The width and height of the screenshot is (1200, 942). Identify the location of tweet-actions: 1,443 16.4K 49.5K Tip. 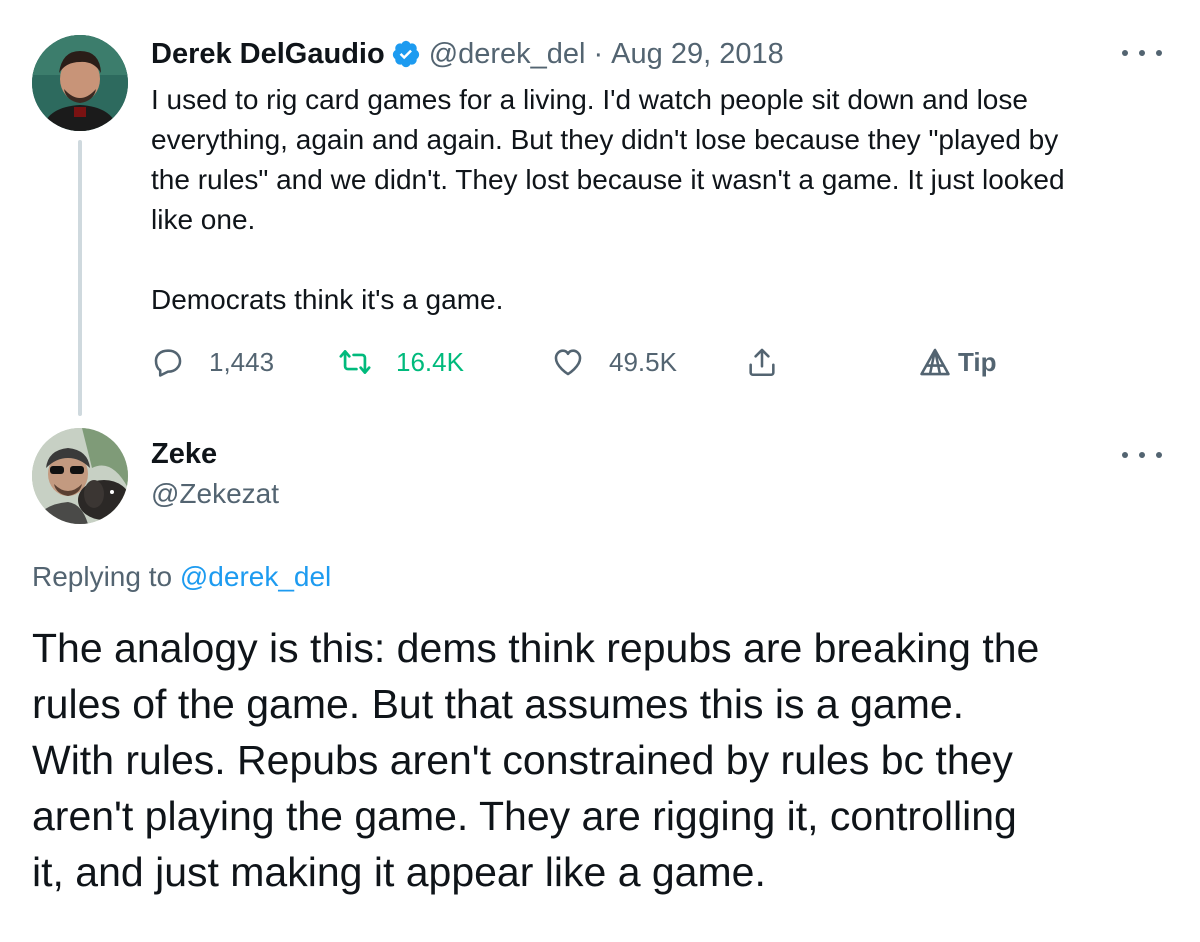
(601, 362).